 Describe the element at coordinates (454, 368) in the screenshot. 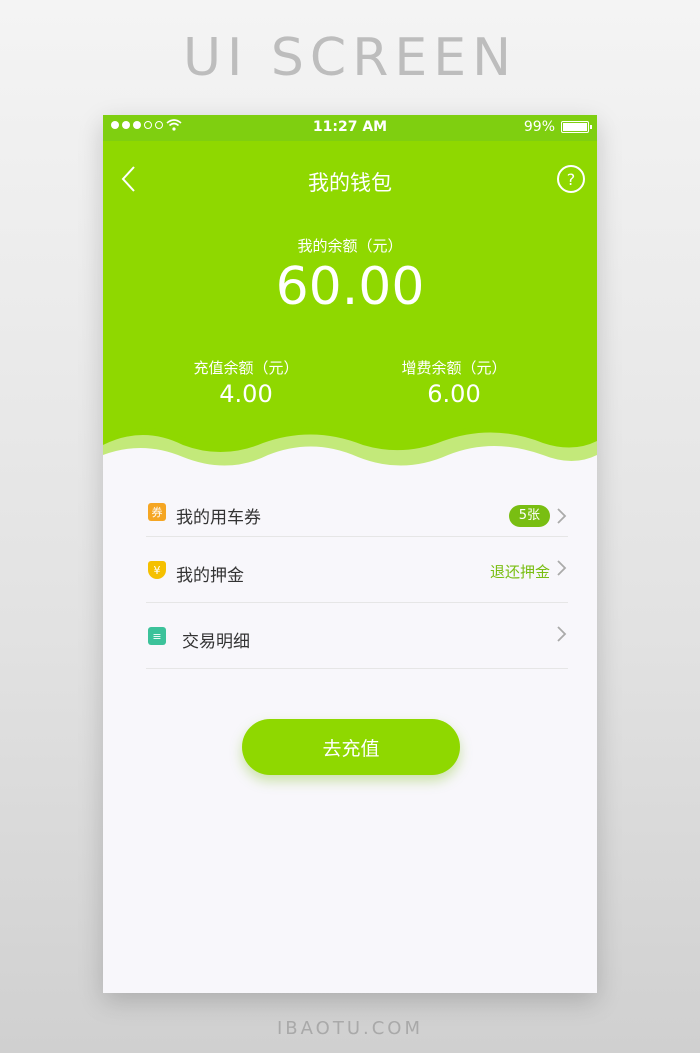

I see `bonus-balance-label: 增费余额（元）` at that location.